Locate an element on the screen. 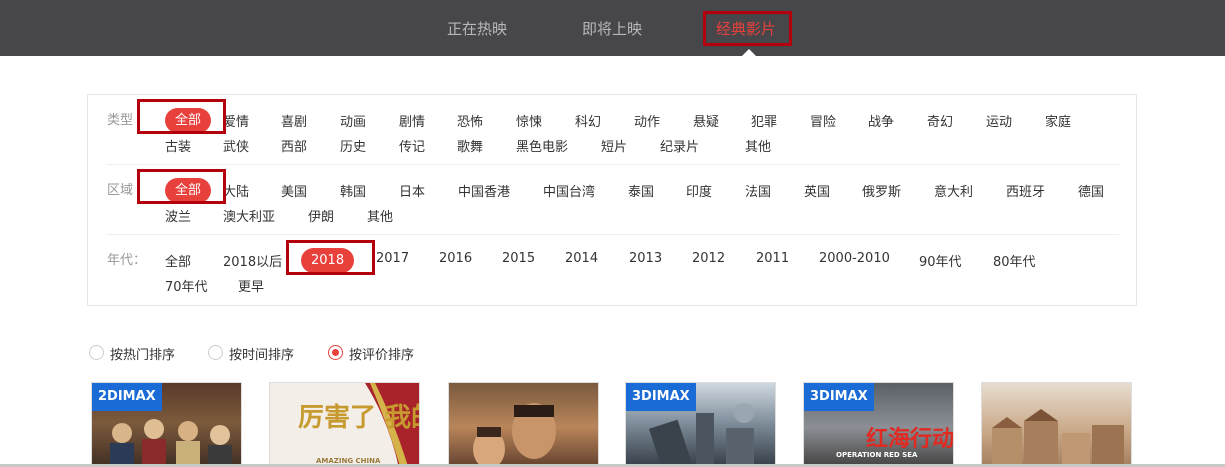 The height and width of the screenshot is (467, 1225). poster-subtitle: OPERATION RED SEA is located at coordinates (877, 455).